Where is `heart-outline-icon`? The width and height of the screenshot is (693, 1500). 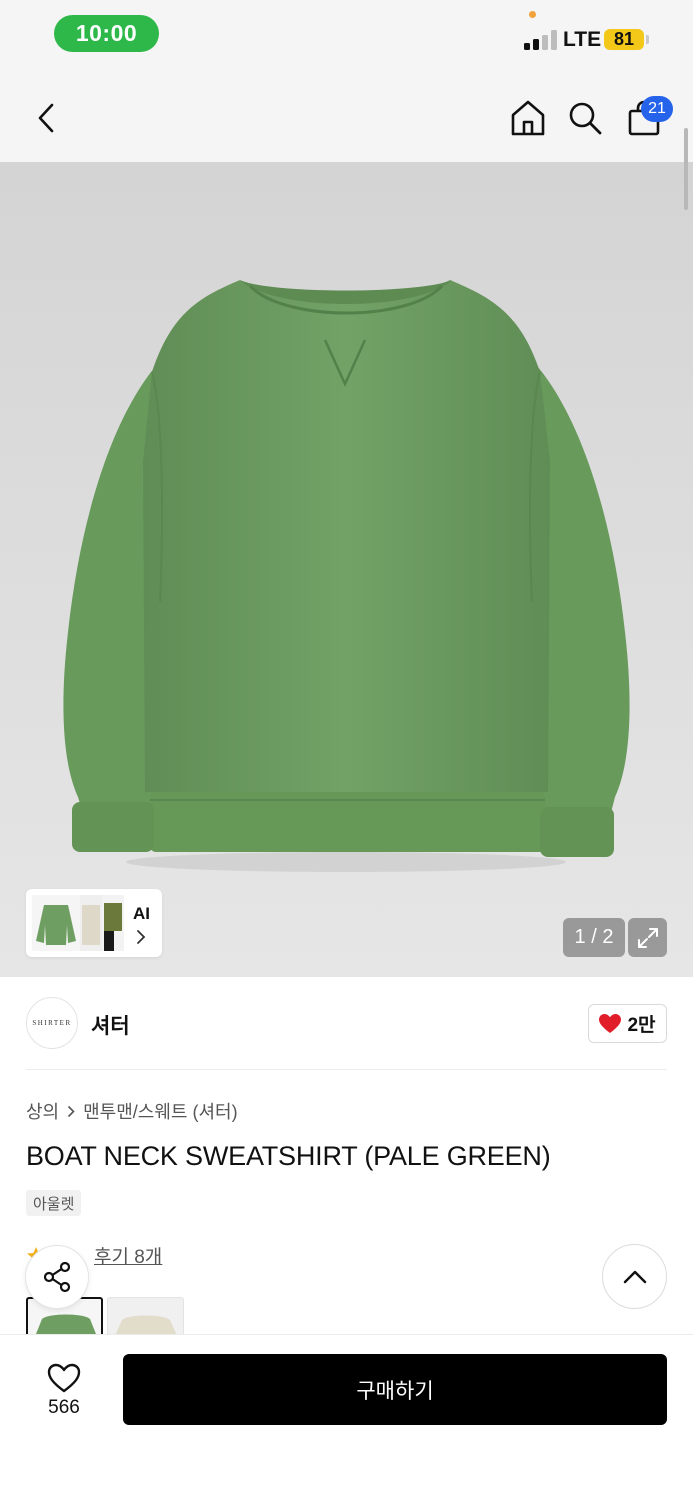
heart-outline-icon is located at coordinates (64, 1378).